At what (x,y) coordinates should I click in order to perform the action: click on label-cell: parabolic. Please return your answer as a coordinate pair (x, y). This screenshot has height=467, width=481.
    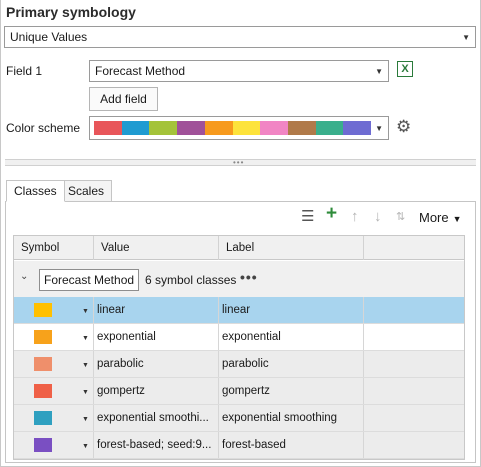
    Looking at the image, I should click on (291, 364).